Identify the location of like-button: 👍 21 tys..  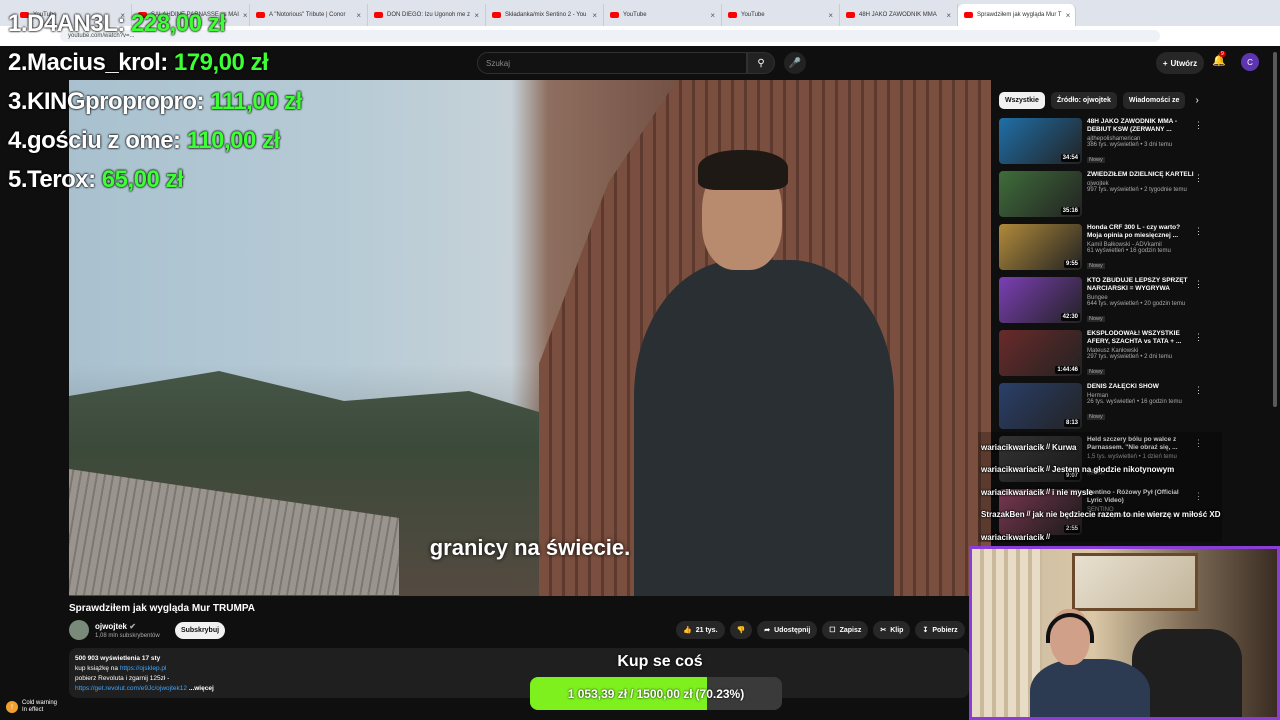
(700, 630).